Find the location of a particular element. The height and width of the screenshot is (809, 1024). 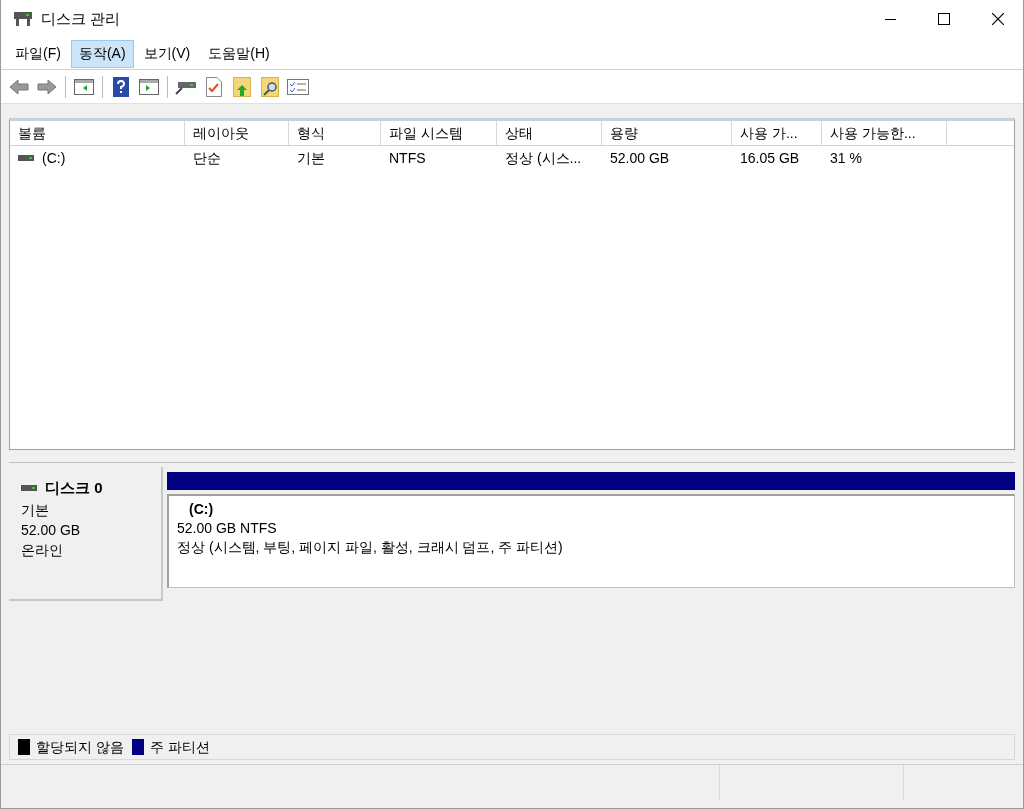

table-cell-text: 기본 is located at coordinates (311, 158).